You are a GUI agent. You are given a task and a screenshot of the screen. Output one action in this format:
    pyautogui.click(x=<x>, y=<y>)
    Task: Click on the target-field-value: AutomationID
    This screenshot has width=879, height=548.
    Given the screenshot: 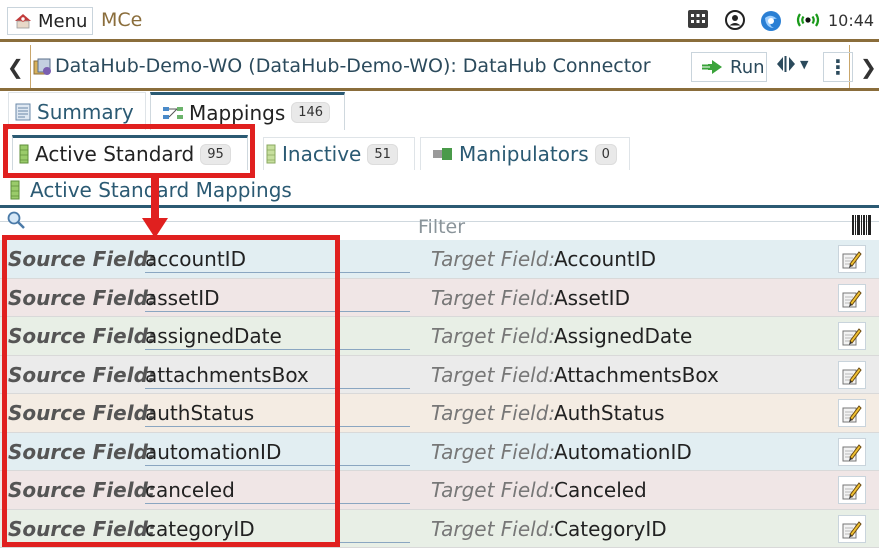 What is the action you would take?
    pyautogui.click(x=623, y=451)
    